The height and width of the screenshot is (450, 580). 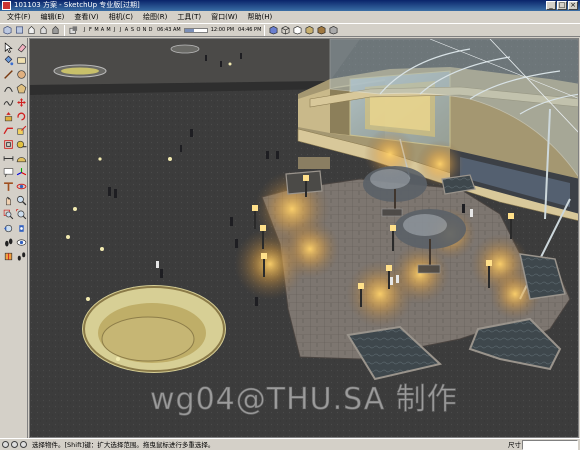 What do you see at coordinates (21, 47) in the screenshot?
I see `eraser-icon` at bounding box center [21, 47].